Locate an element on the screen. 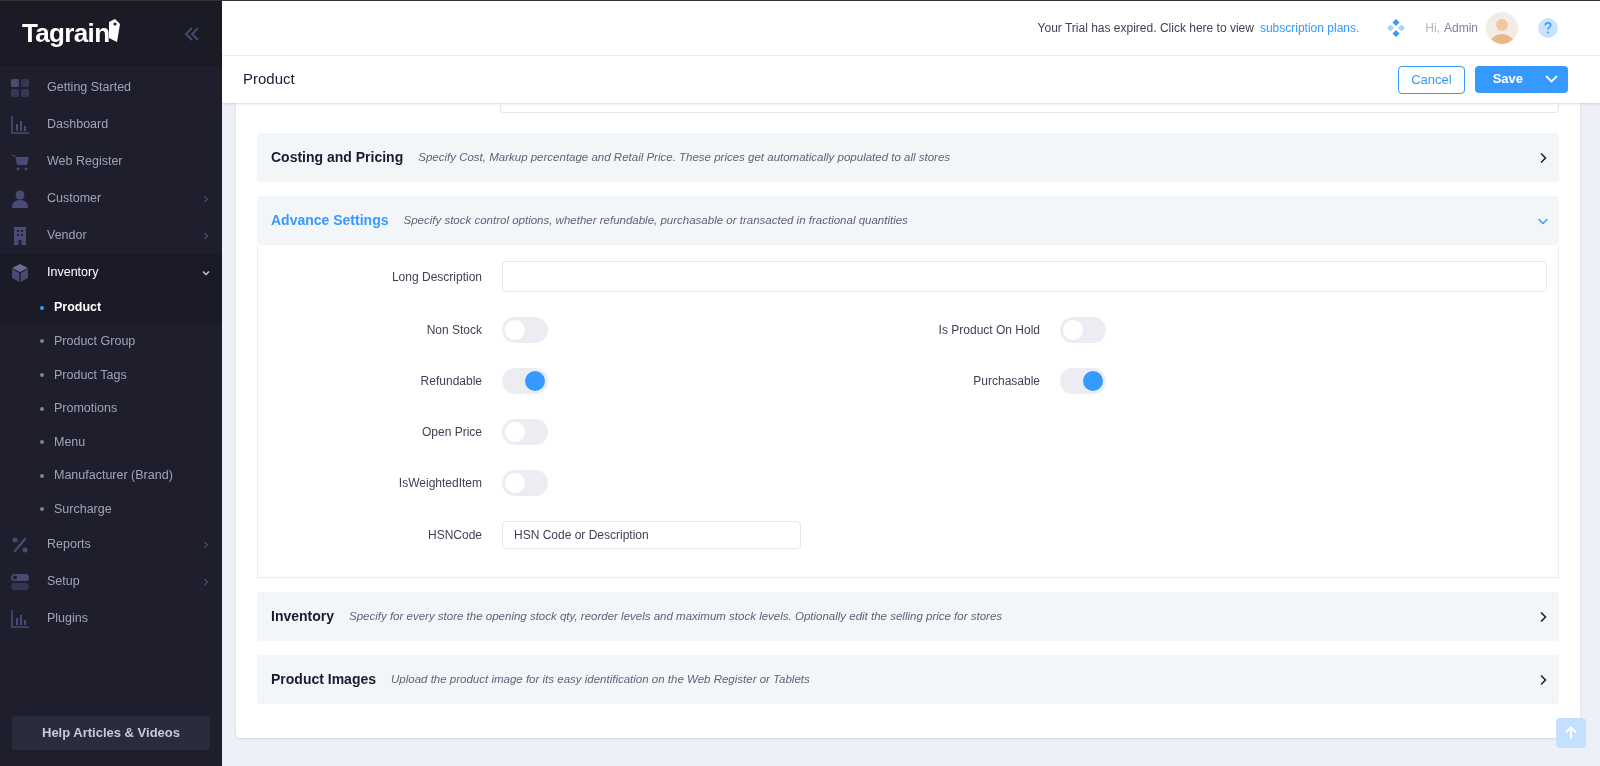  toggle-label: Refundable is located at coordinates (450, 381).